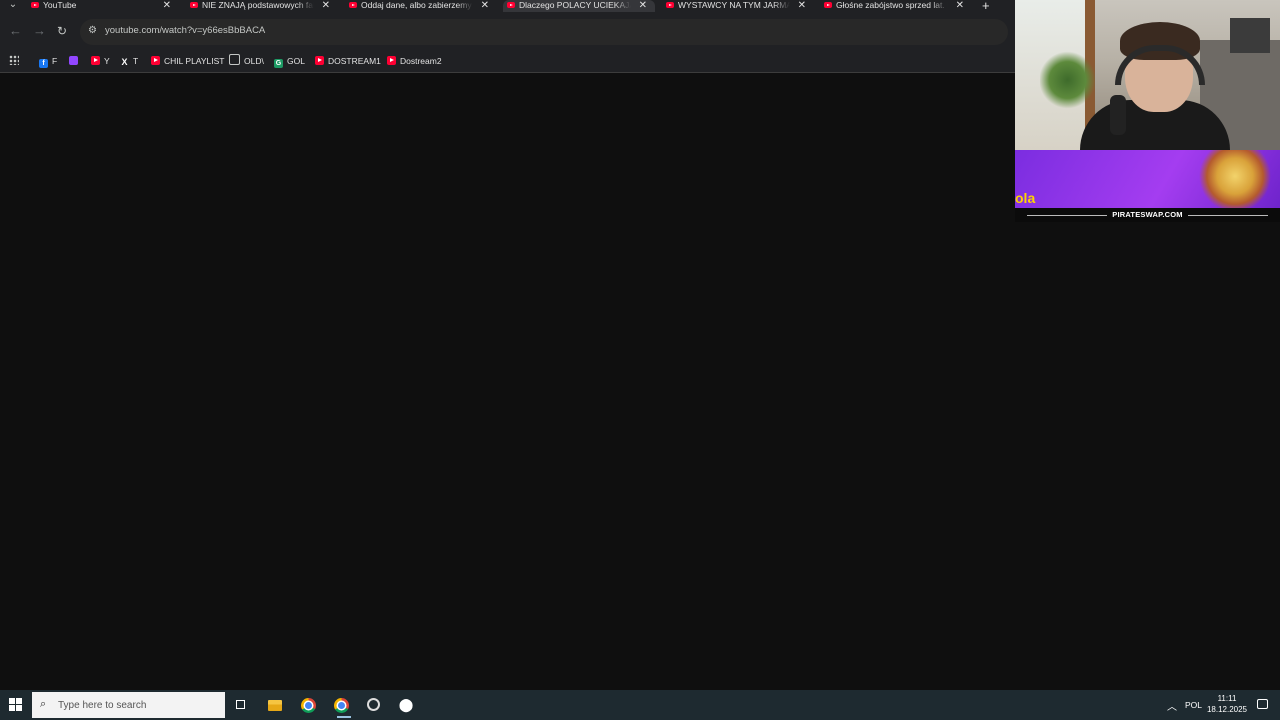  Describe the element at coordinates (986, 6) in the screenshot. I see `new-tab-plus-icon: +` at that location.